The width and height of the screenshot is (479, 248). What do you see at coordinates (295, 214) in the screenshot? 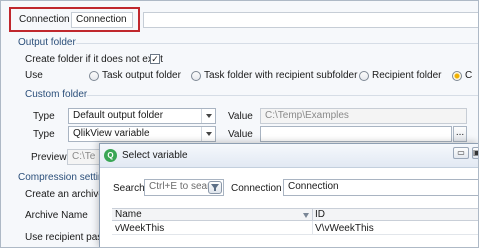
I see `variable-grid-header: Name ID` at bounding box center [295, 214].